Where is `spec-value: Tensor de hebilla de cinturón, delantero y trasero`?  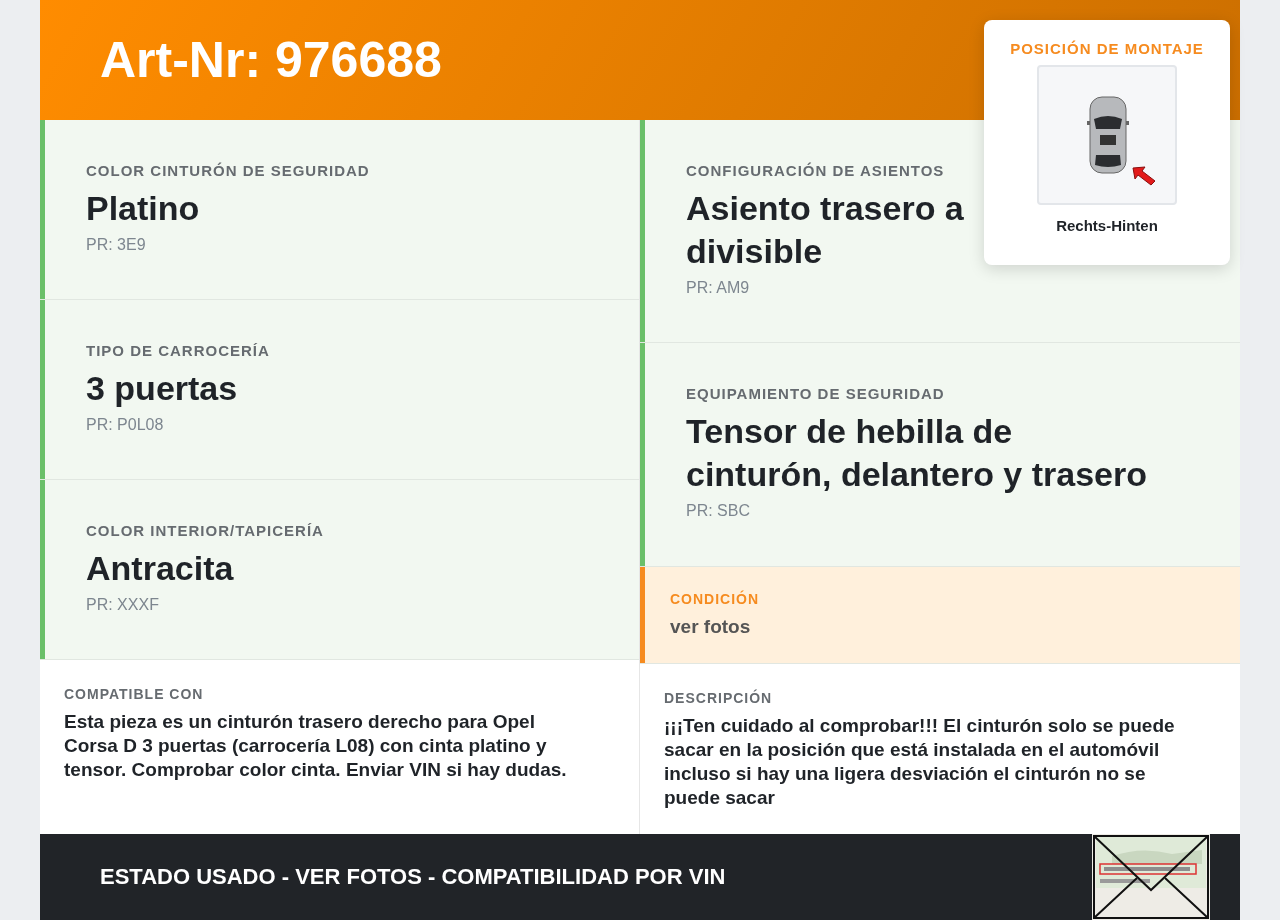
spec-value: Tensor de hebilla de cinturón, delantero y trasero is located at coordinates (917, 453).